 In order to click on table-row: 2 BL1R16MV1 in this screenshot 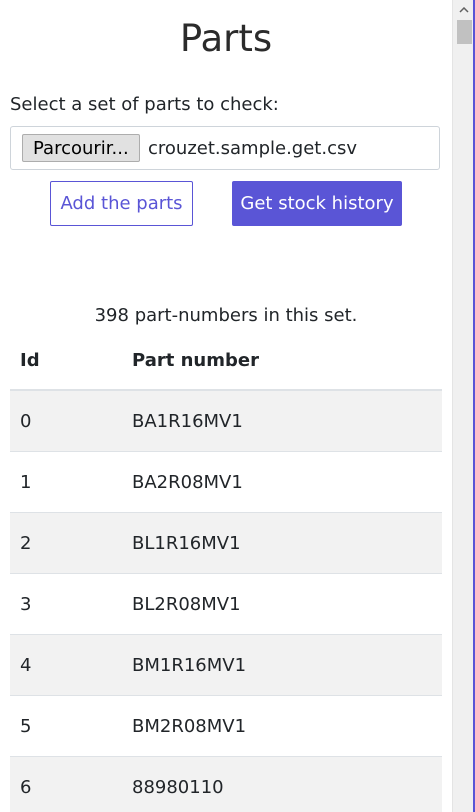, I will do `click(226, 543)`.